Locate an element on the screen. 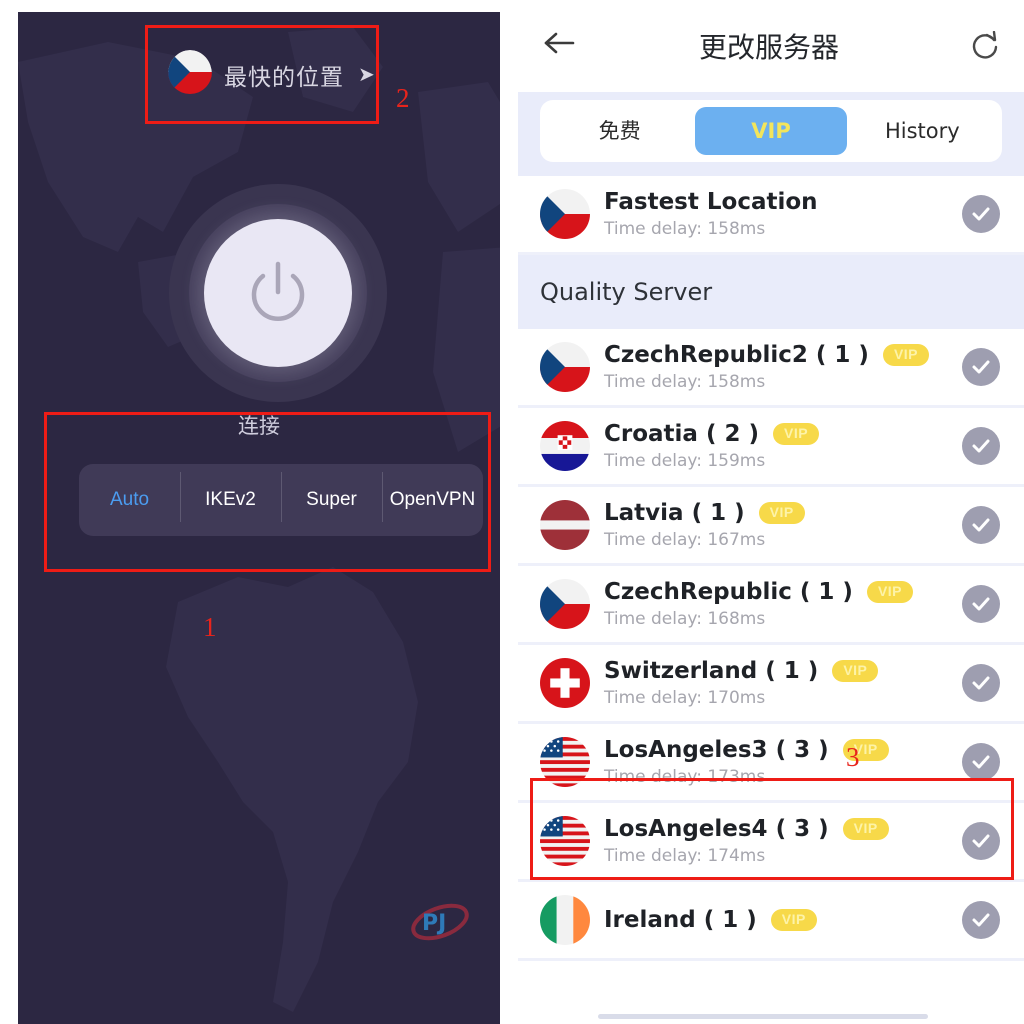 This screenshot has width=1024, height=1024. ireland-flag-icon is located at coordinates (565, 920).